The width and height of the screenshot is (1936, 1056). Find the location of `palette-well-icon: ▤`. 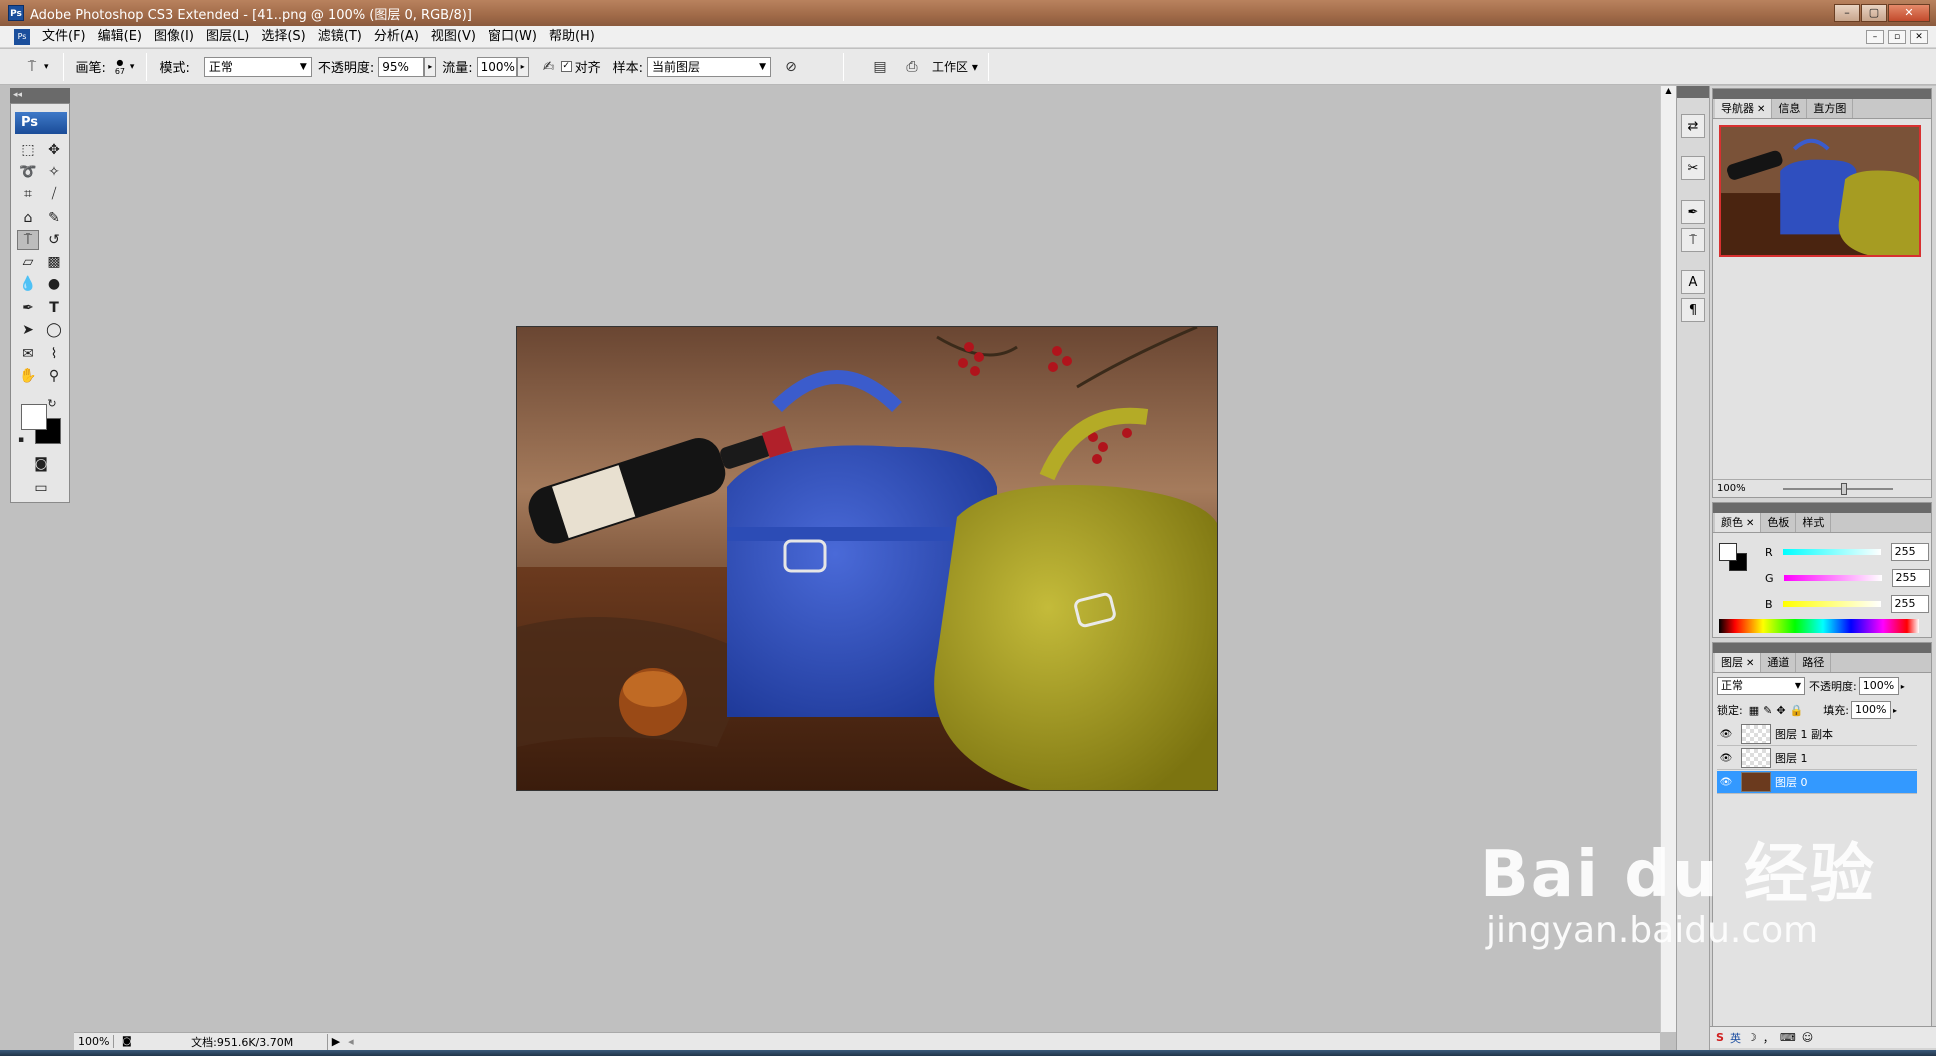

palette-well-icon: ▤ is located at coordinates (880, 67).